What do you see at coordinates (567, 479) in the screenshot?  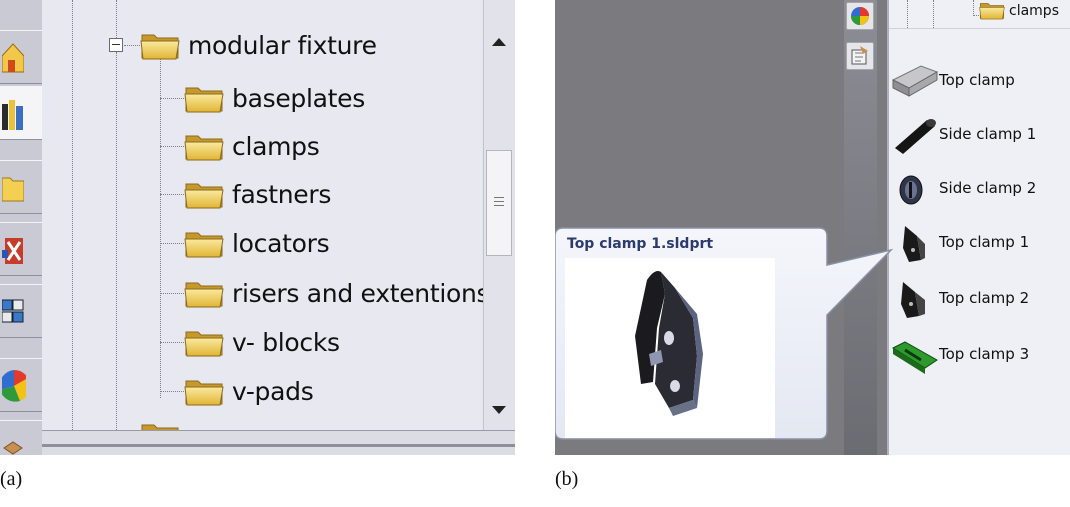 I see `caption-b: (b)` at bounding box center [567, 479].